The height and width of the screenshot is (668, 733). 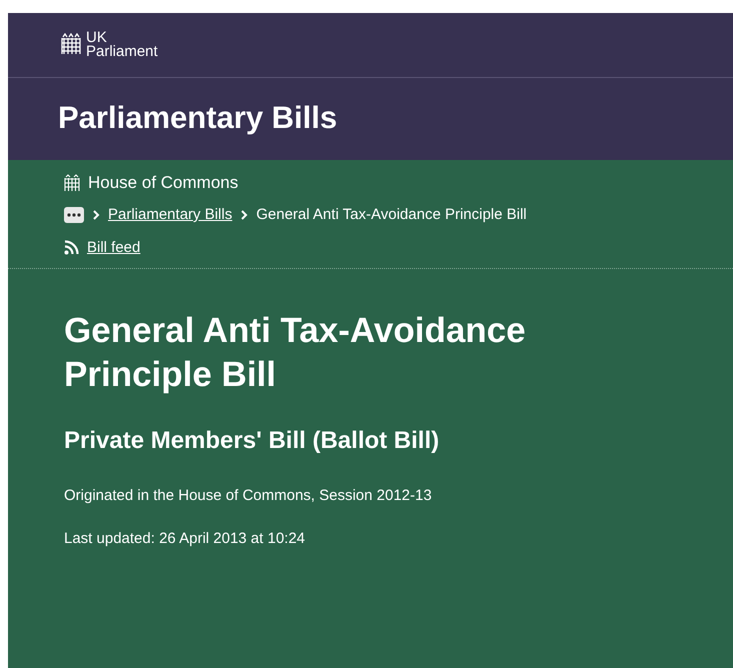 What do you see at coordinates (122, 52) in the screenshot?
I see `logo-text: Parliament` at bounding box center [122, 52].